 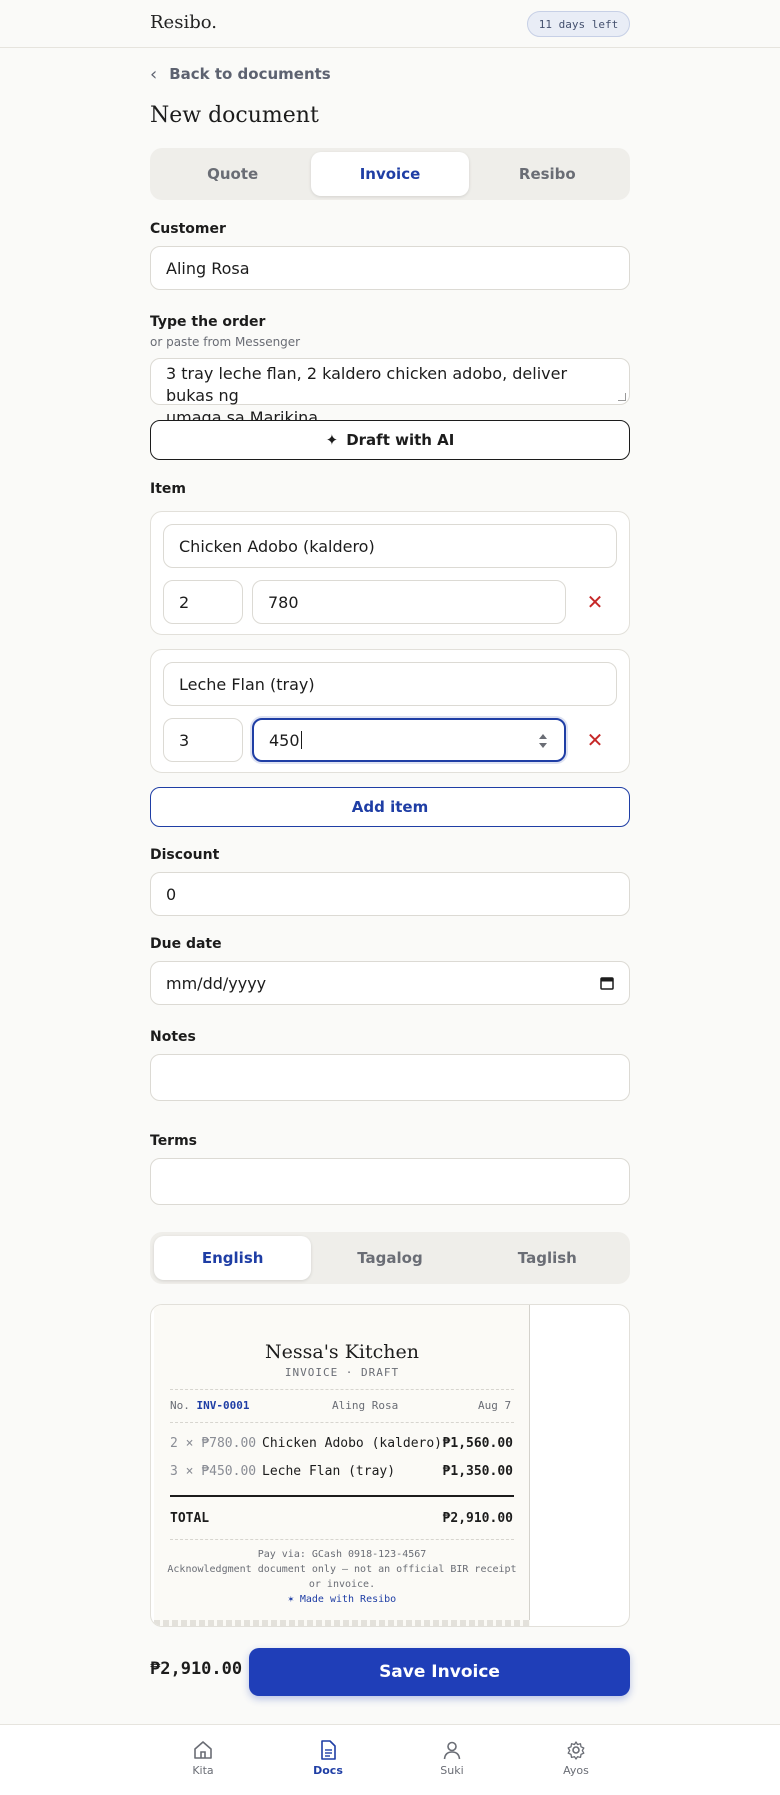 What do you see at coordinates (213, 1443) in the screenshot?
I see `receipt-line-qty: 2 × ₱780.00` at bounding box center [213, 1443].